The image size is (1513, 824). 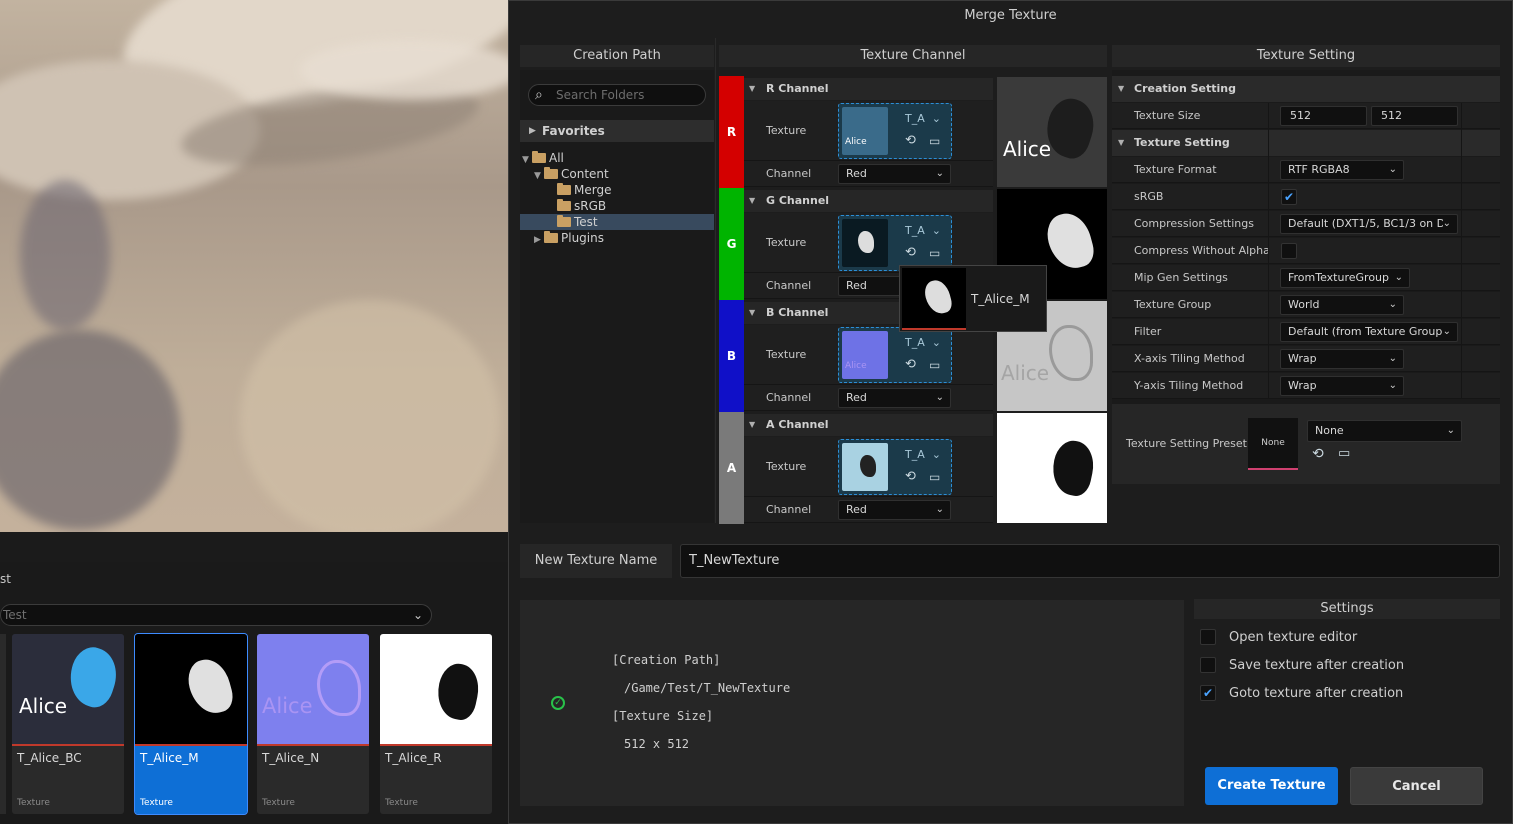 What do you see at coordinates (191, 745) in the screenshot?
I see `asset-type-bar` at bounding box center [191, 745].